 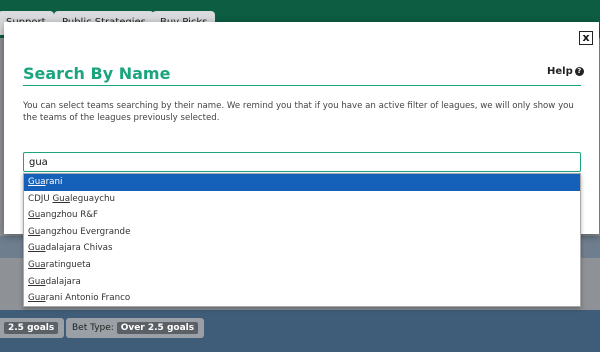 I want to click on autocomplete-option: Guaratingueta, so click(x=302, y=265).